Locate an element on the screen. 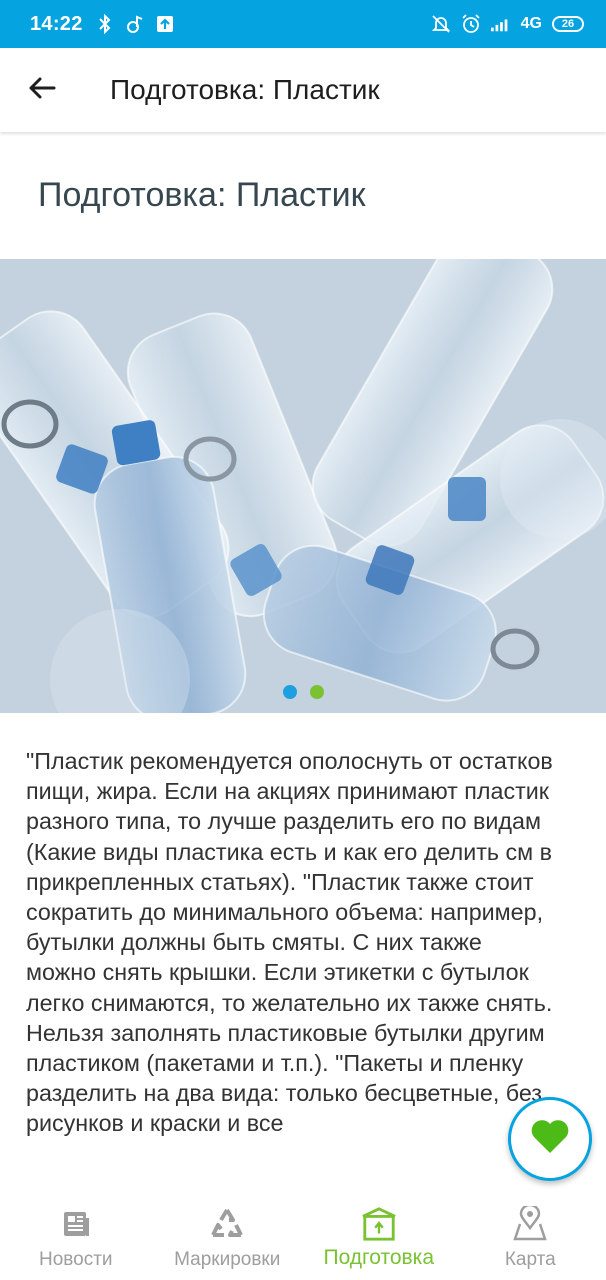  nav-map: Карта is located at coordinates (530, 1236).